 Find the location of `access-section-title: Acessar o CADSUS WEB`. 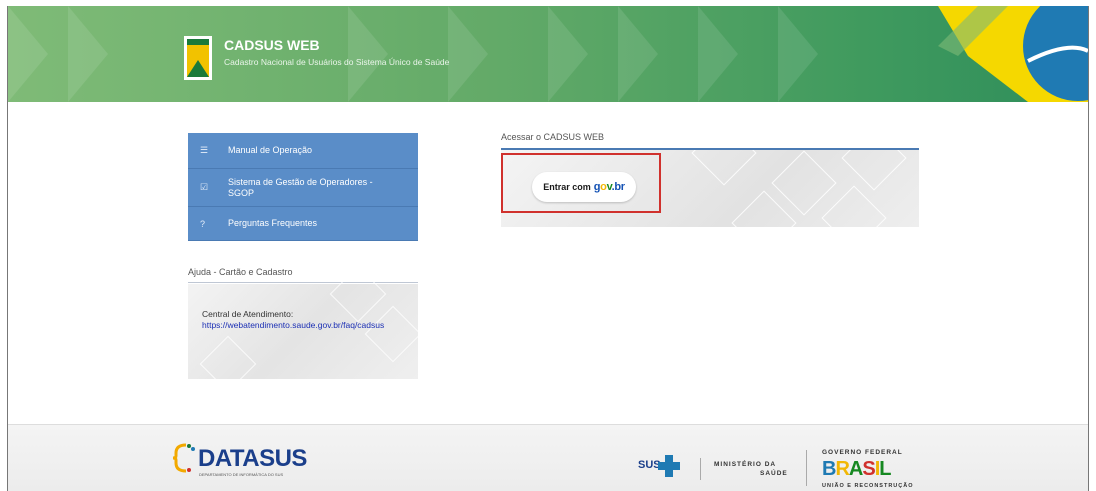

access-section-title: Acessar o CADSUS WEB is located at coordinates (553, 137).